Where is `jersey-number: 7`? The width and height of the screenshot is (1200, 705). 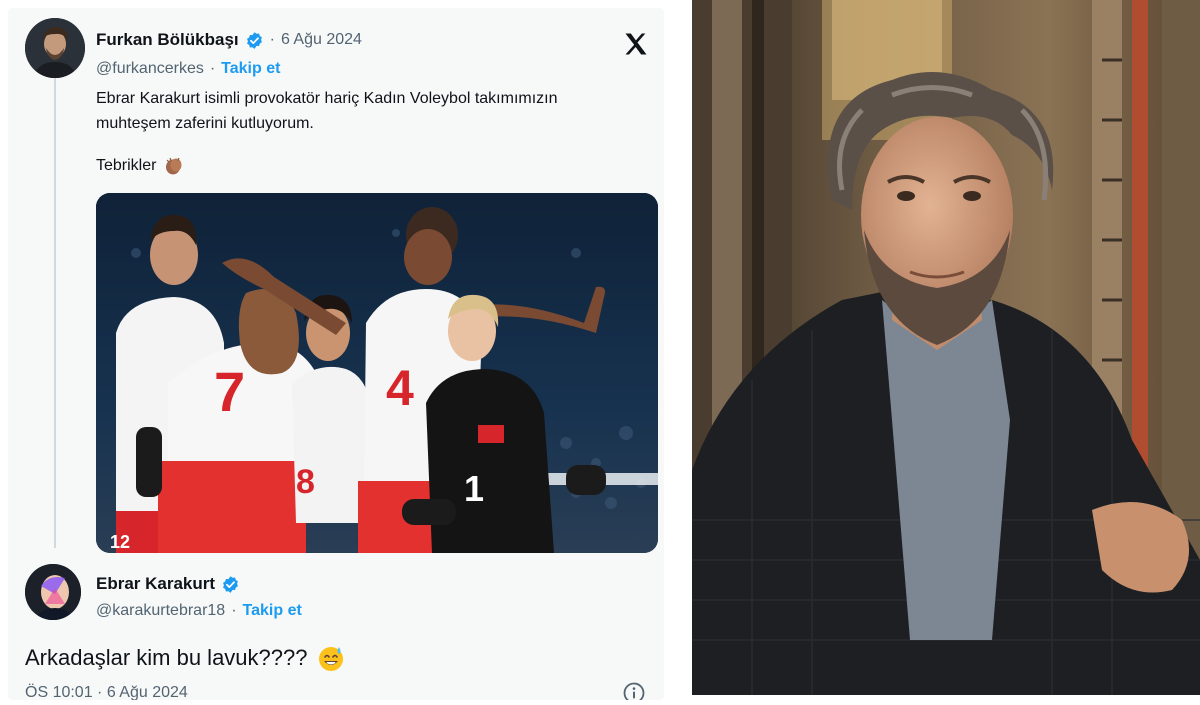
jersey-number: 7 is located at coordinates (229, 391).